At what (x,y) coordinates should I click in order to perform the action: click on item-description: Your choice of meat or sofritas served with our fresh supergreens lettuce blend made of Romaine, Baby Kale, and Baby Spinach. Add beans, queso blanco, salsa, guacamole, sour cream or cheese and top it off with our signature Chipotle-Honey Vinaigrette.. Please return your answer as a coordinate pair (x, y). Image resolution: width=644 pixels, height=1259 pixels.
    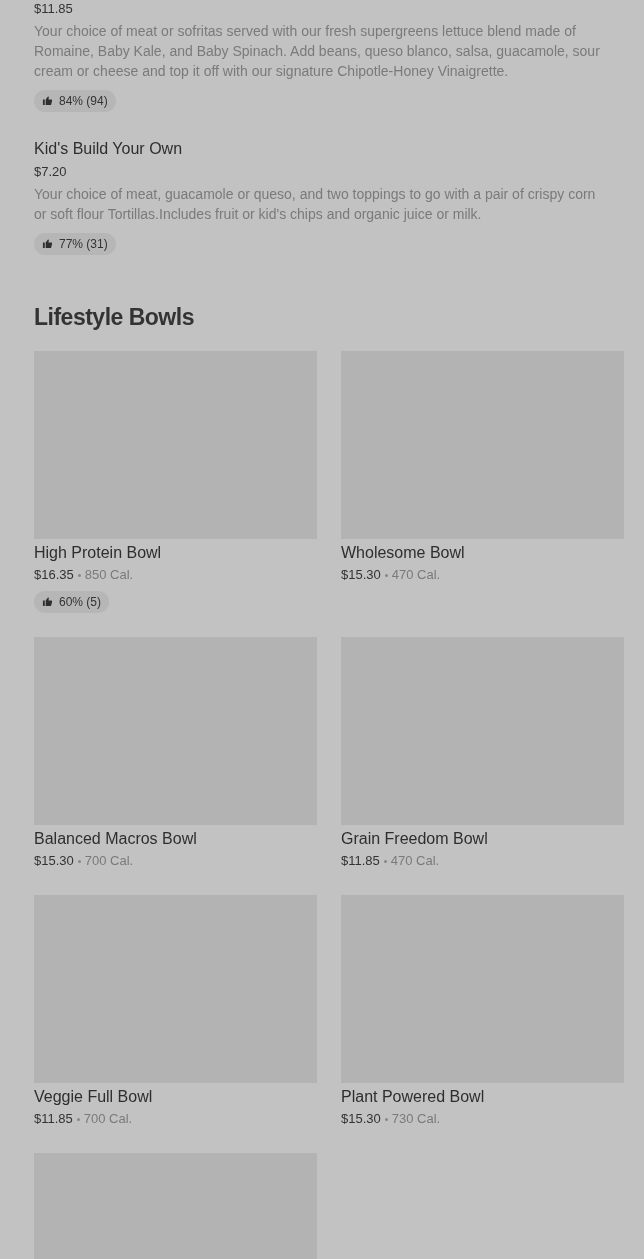
    Looking at the image, I should click on (317, 51).